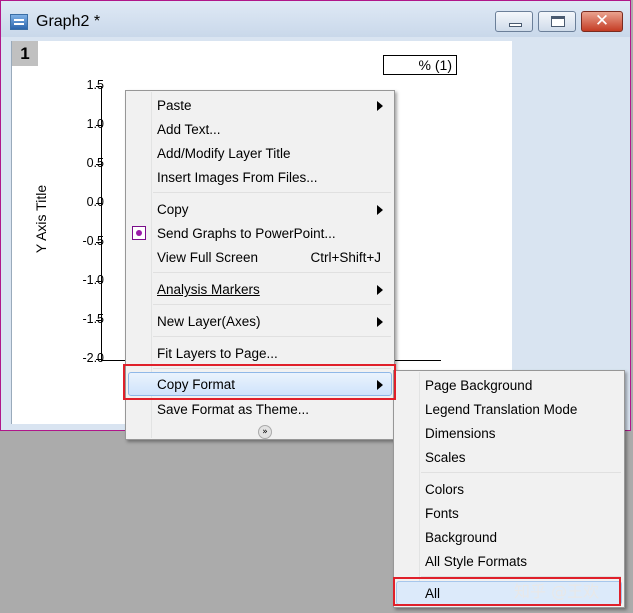  Describe the element at coordinates (95, 124) in the screenshot. I see `y-tick-label: 1.0` at that location.